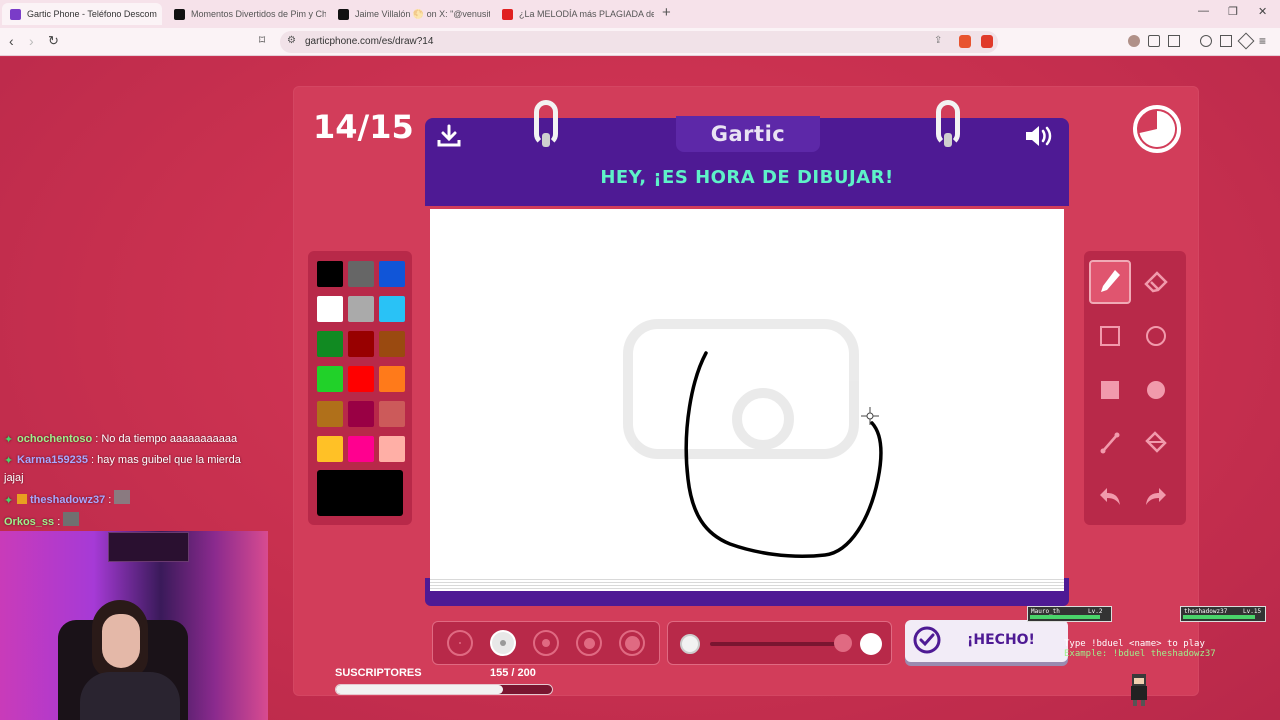 The height and width of the screenshot is (720, 1280). I want to click on sidebar-icon, so click(1226, 41).